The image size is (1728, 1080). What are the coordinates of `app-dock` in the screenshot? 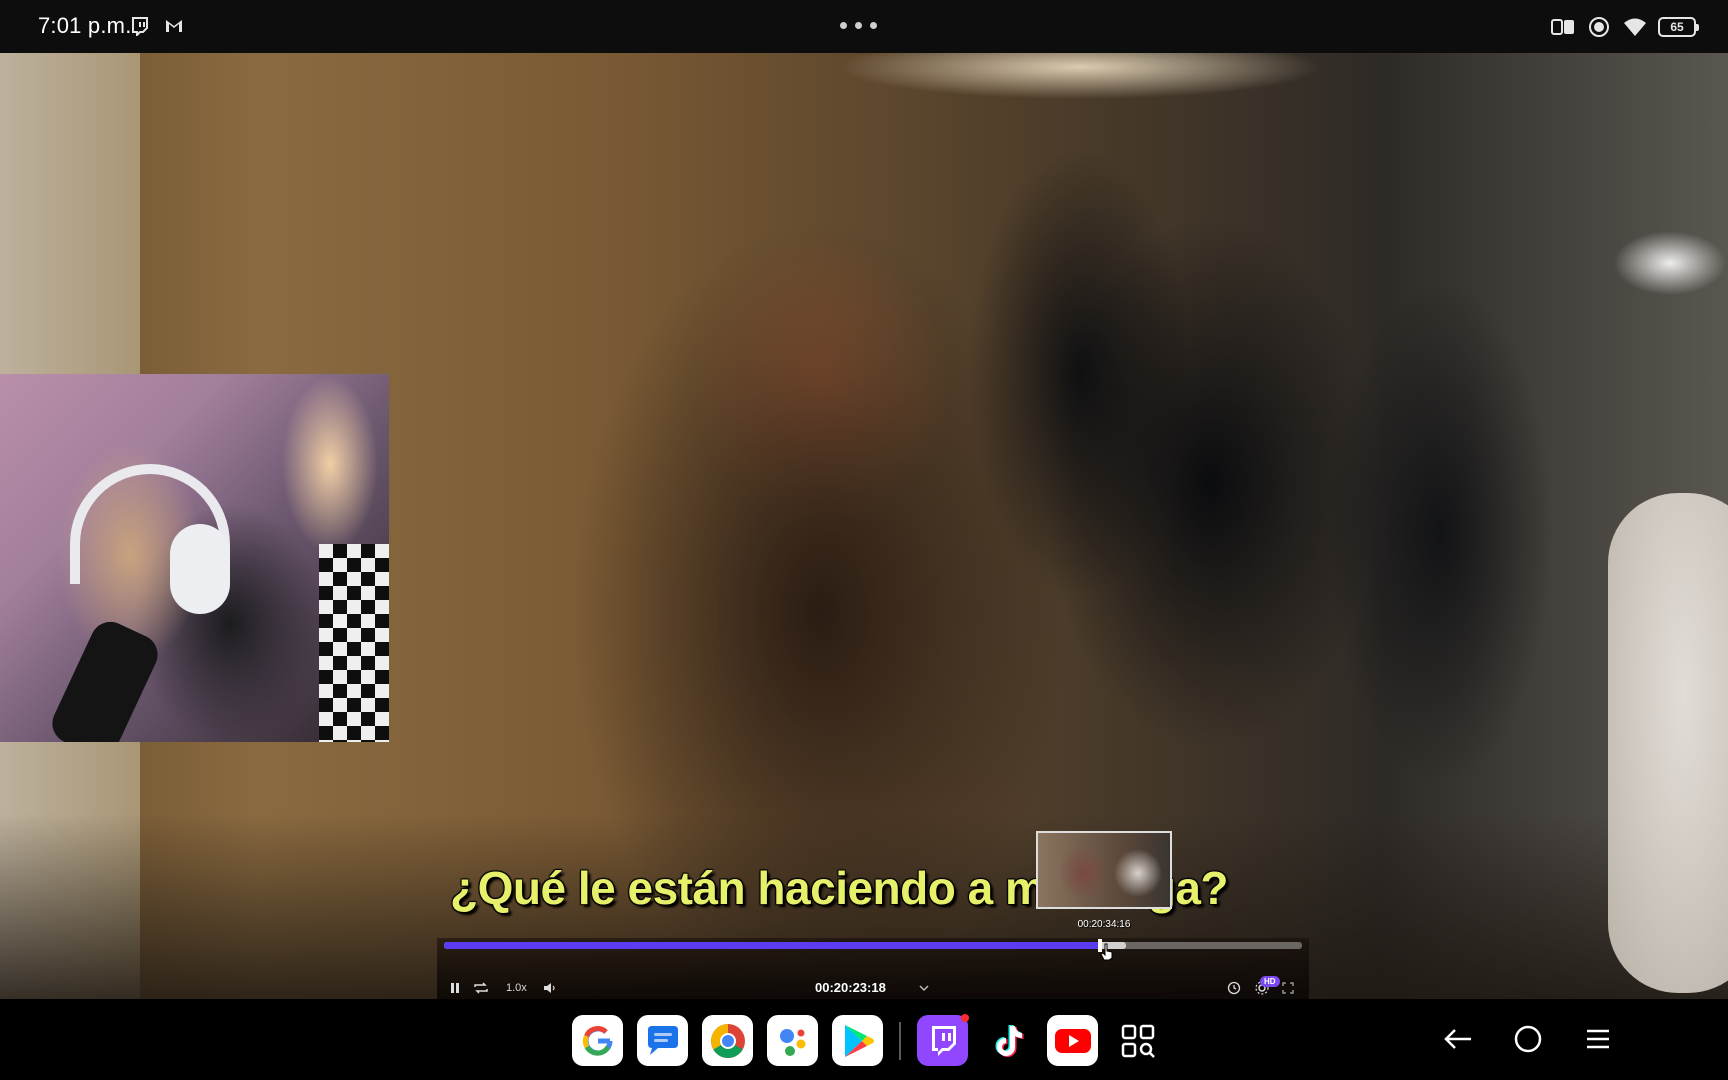 It's located at (867, 1040).